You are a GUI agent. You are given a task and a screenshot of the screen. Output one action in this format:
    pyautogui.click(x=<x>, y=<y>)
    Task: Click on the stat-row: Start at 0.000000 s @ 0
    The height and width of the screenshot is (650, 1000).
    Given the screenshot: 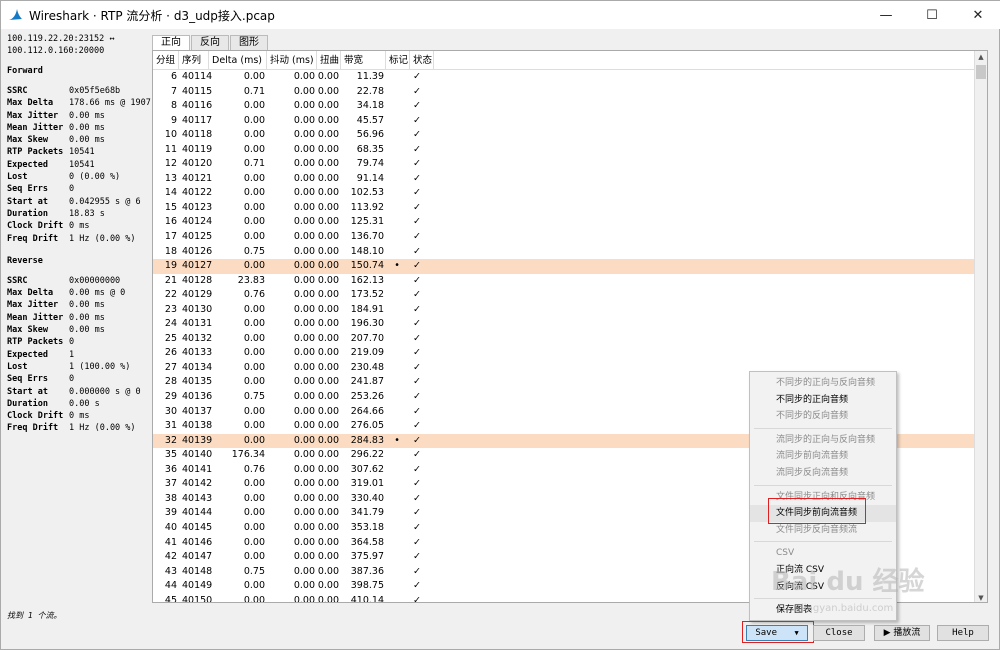 What is the action you would take?
    pyautogui.click(x=79, y=392)
    